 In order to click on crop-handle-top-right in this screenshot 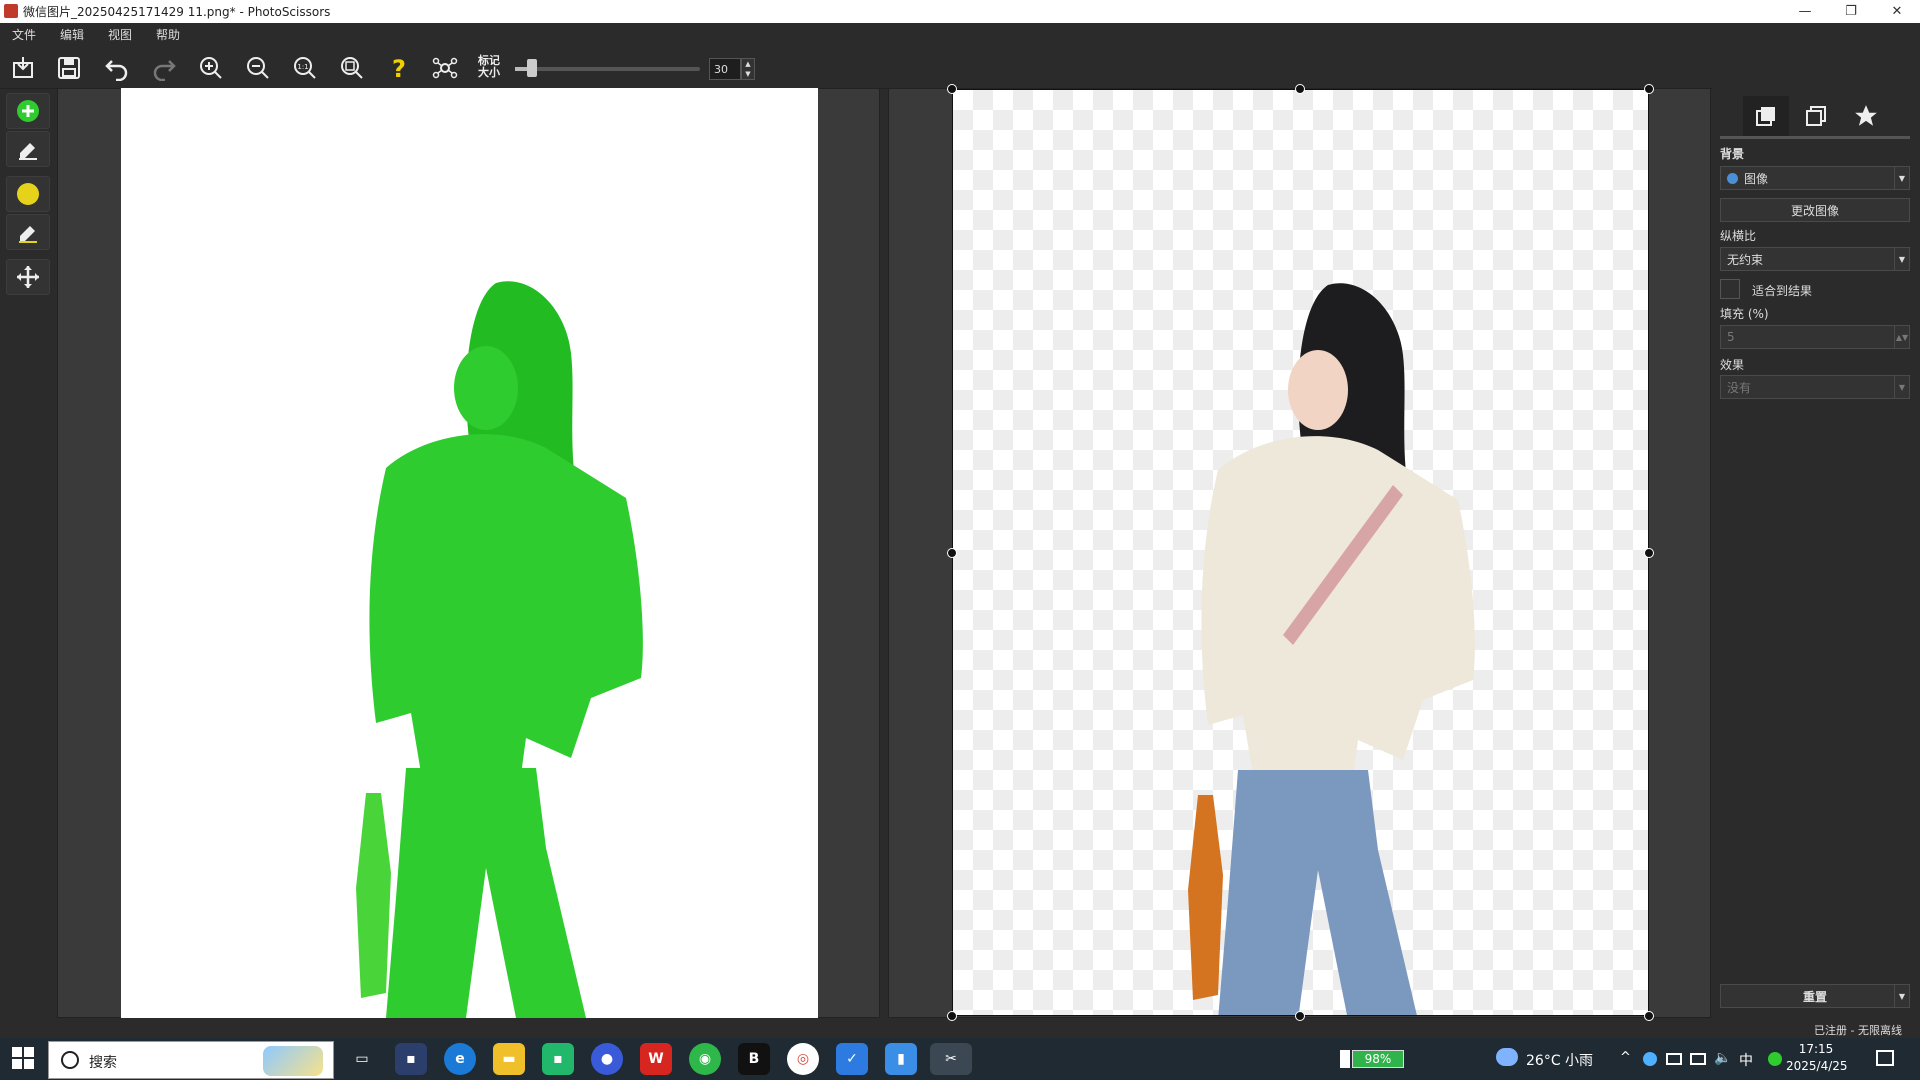, I will do `click(1649, 89)`.